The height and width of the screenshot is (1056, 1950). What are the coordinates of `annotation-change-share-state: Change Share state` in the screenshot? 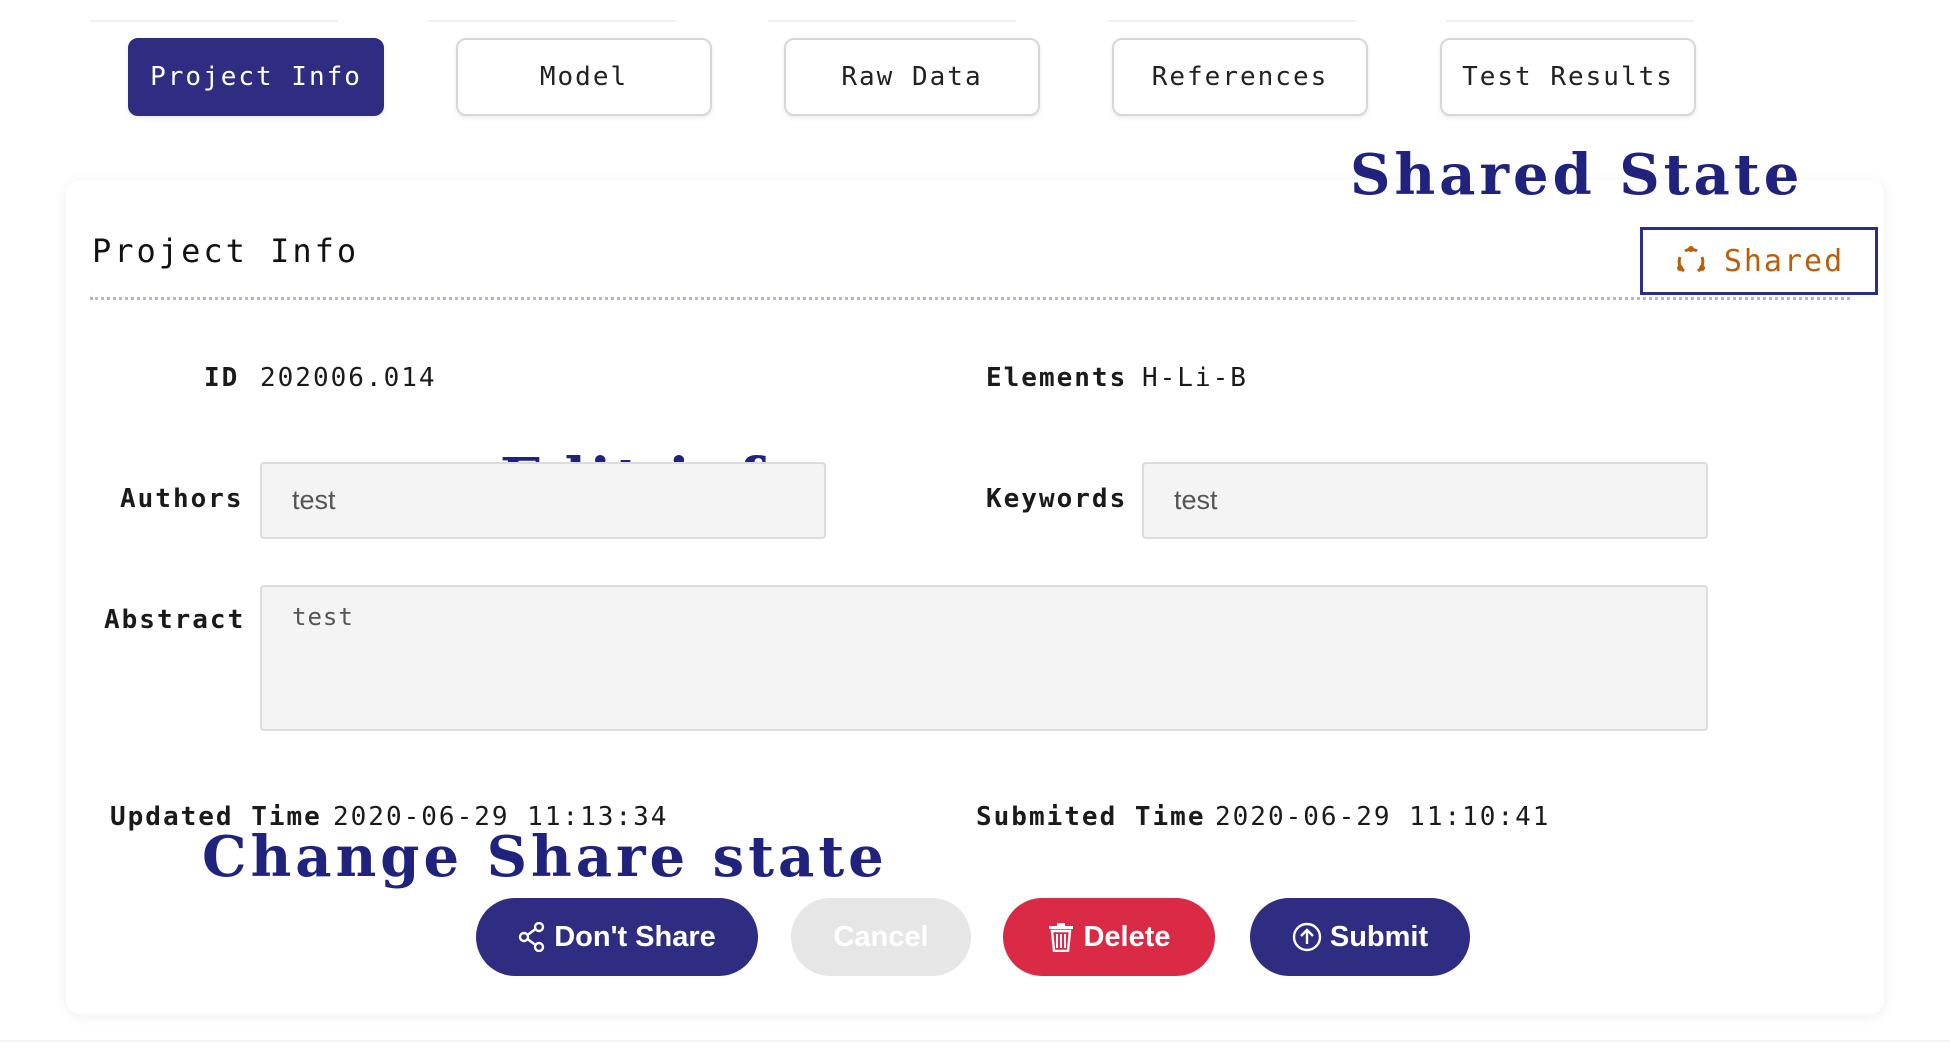 It's located at (545, 857).